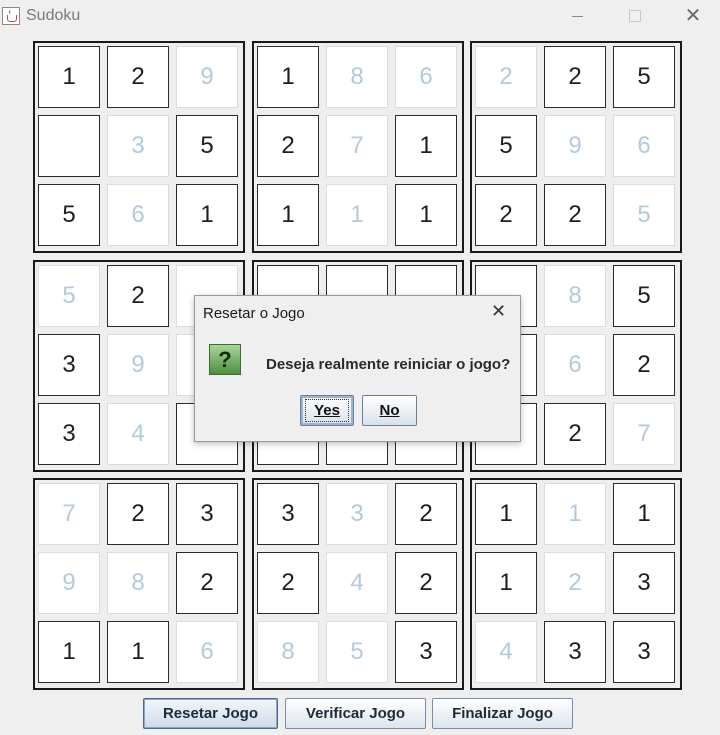 Image resolution: width=720 pixels, height=735 pixels. I want to click on sudoku-block: 111123433, so click(576, 584).